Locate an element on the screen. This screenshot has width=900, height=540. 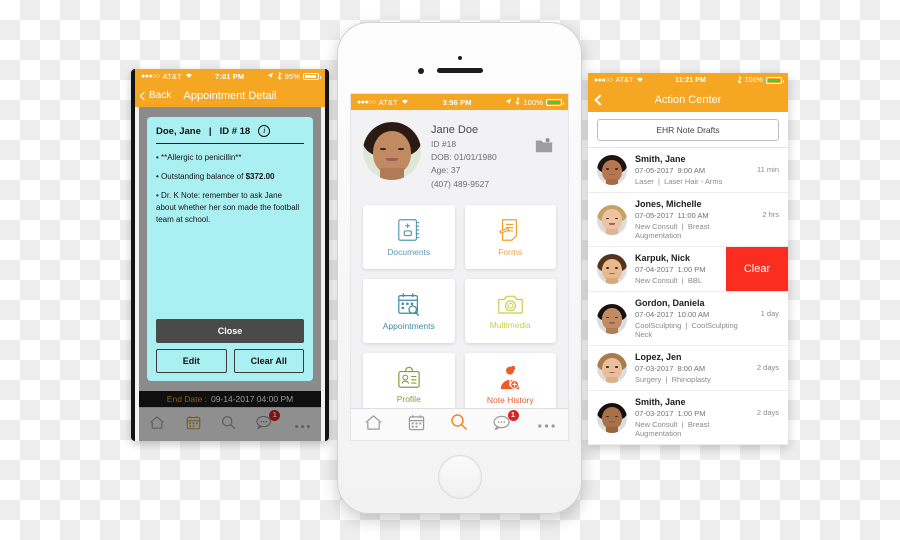
clear-button: Clear is located at coordinates (757, 269).